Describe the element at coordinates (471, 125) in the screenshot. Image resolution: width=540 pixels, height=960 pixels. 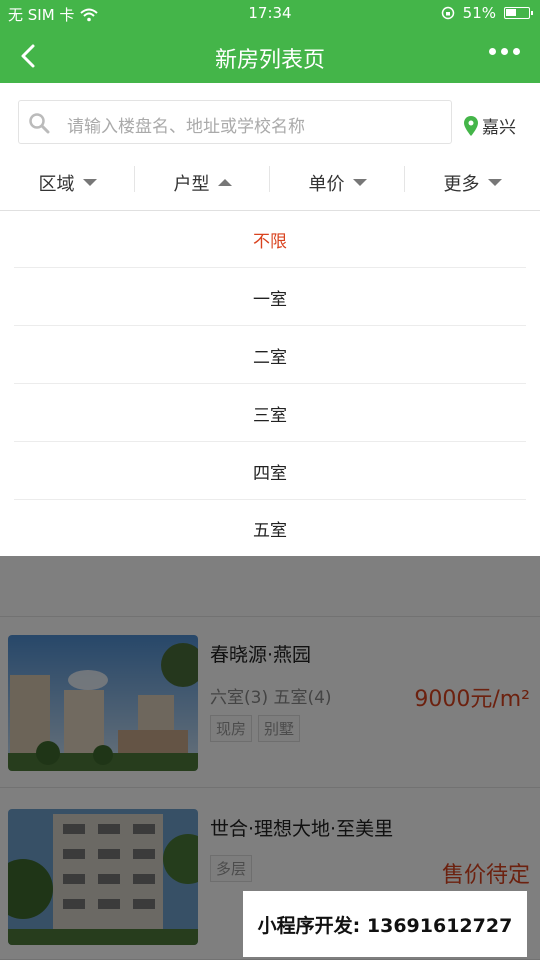
I see `location-pin-icon` at that location.